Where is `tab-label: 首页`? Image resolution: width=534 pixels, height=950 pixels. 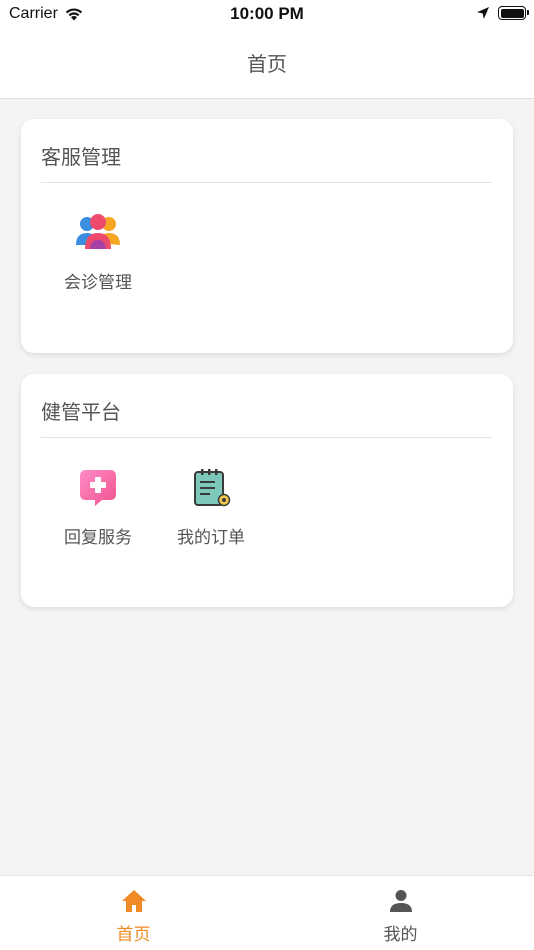 tab-label: 首页 is located at coordinates (133, 935).